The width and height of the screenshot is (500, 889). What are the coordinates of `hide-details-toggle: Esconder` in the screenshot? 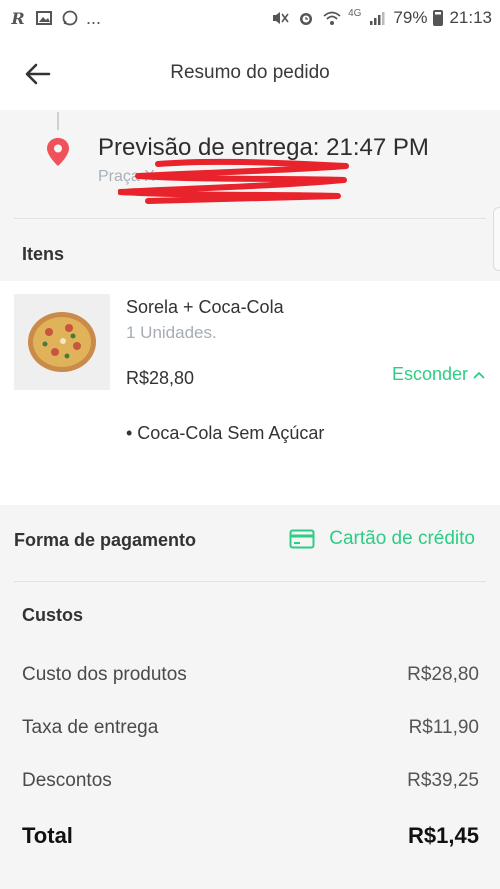 It's located at (439, 374).